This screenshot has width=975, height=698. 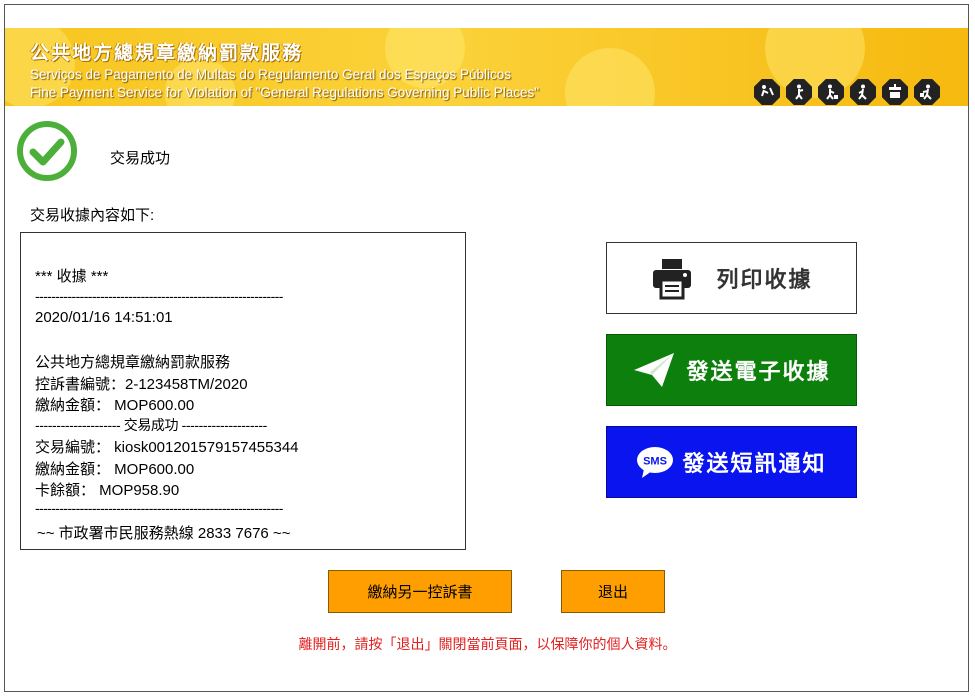 What do you see at coordinates (47, 151) in the screenshot?
I see `success-check-icon` at bounding box center [47, 151].